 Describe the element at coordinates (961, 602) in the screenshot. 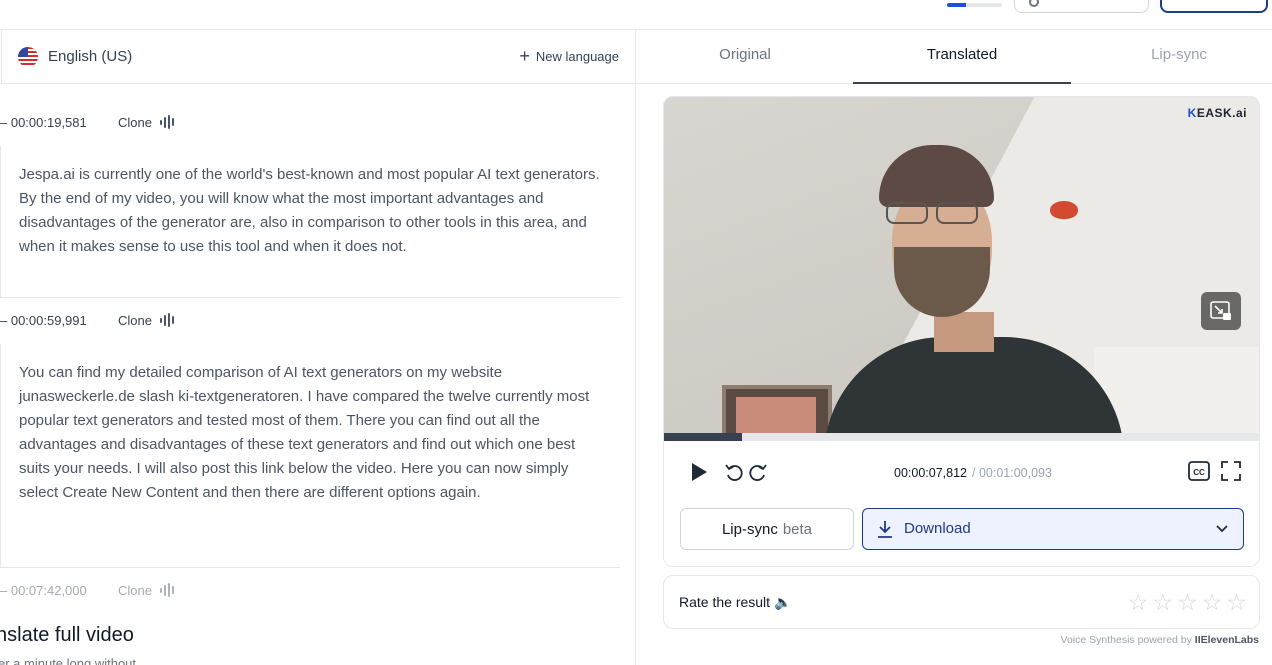

I see `rating-card: Rate the result 🔈 ☆ ☆ ☆ ☆ ☆` at that location.